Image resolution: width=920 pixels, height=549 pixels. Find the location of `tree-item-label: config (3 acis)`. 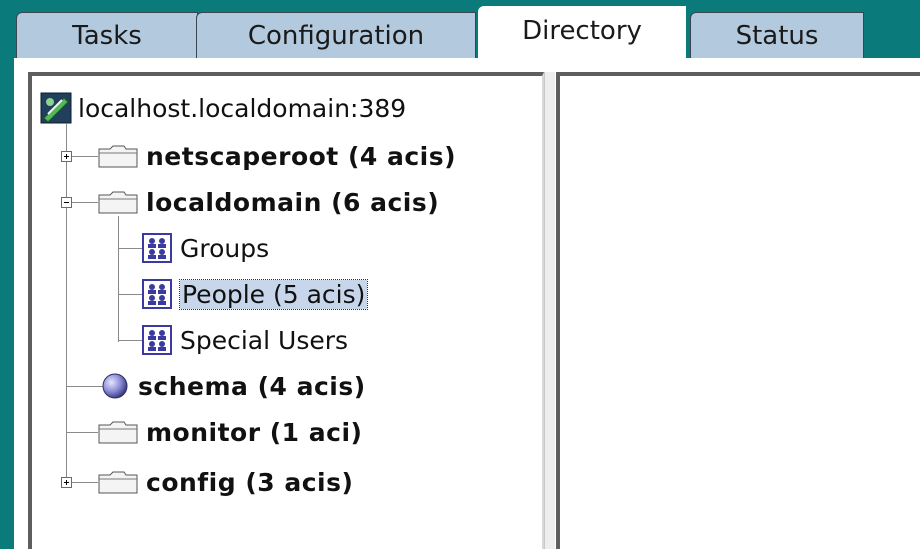

tree-item-label: config (3 acis) is located at coordinates (250, 482).